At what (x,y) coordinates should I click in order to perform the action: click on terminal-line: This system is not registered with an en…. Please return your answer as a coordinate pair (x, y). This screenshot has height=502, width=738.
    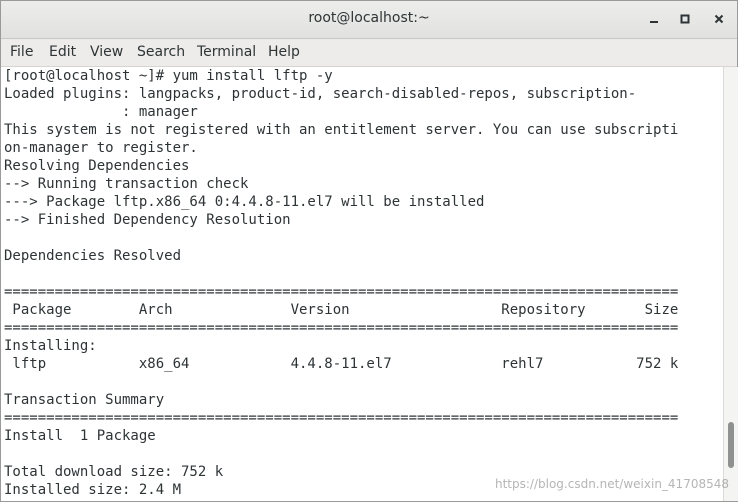
    Looking at the image, I should click on (341, 130).